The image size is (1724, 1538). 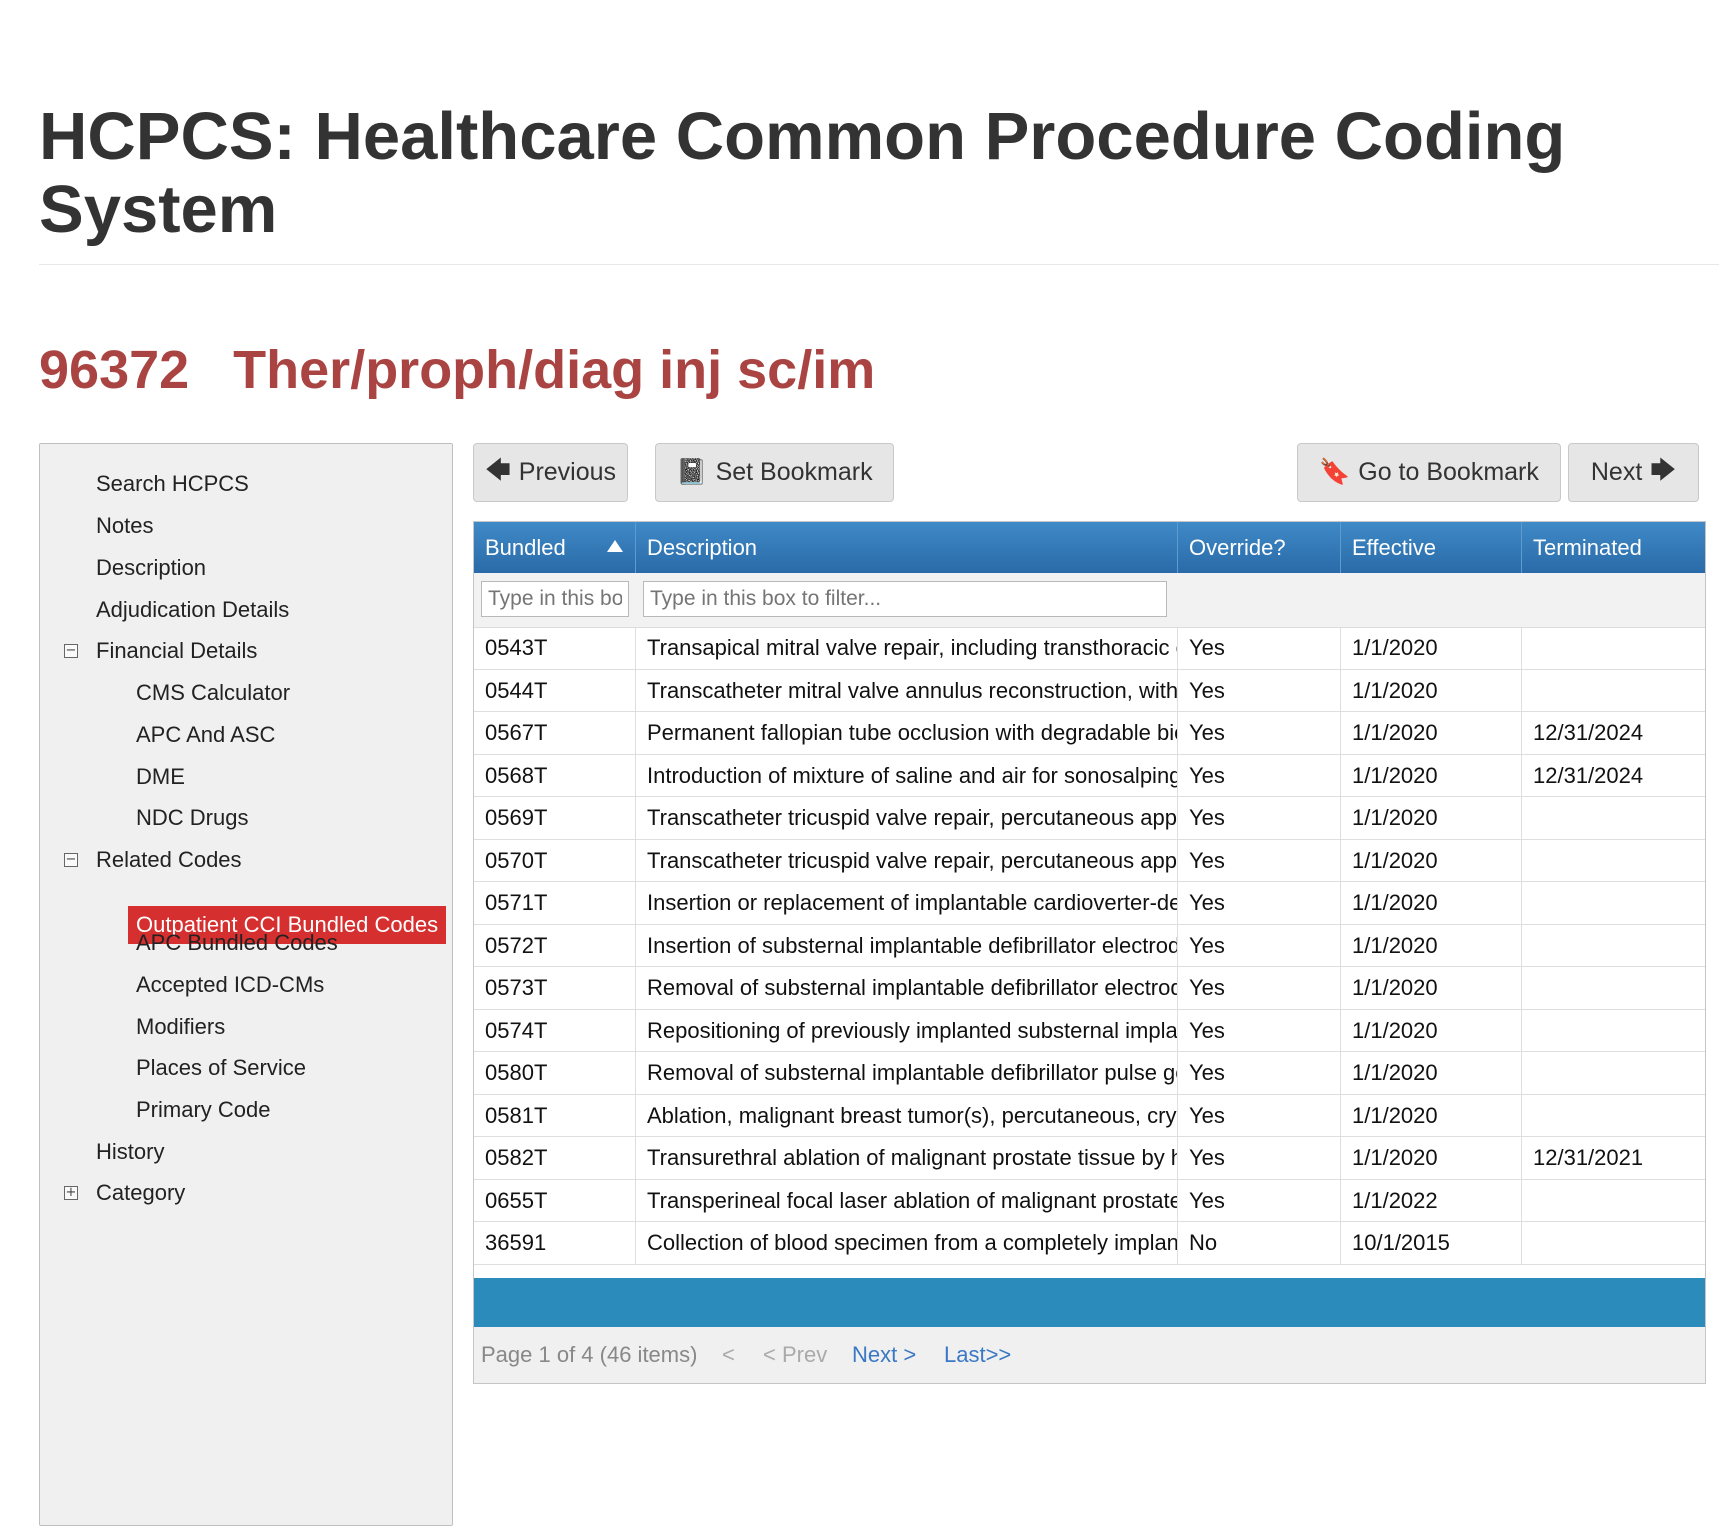 What do you see at coordinates (151, 568) in the screenshot?
I see `sidebar-item-description: Description` at bounding box center [151, 568].